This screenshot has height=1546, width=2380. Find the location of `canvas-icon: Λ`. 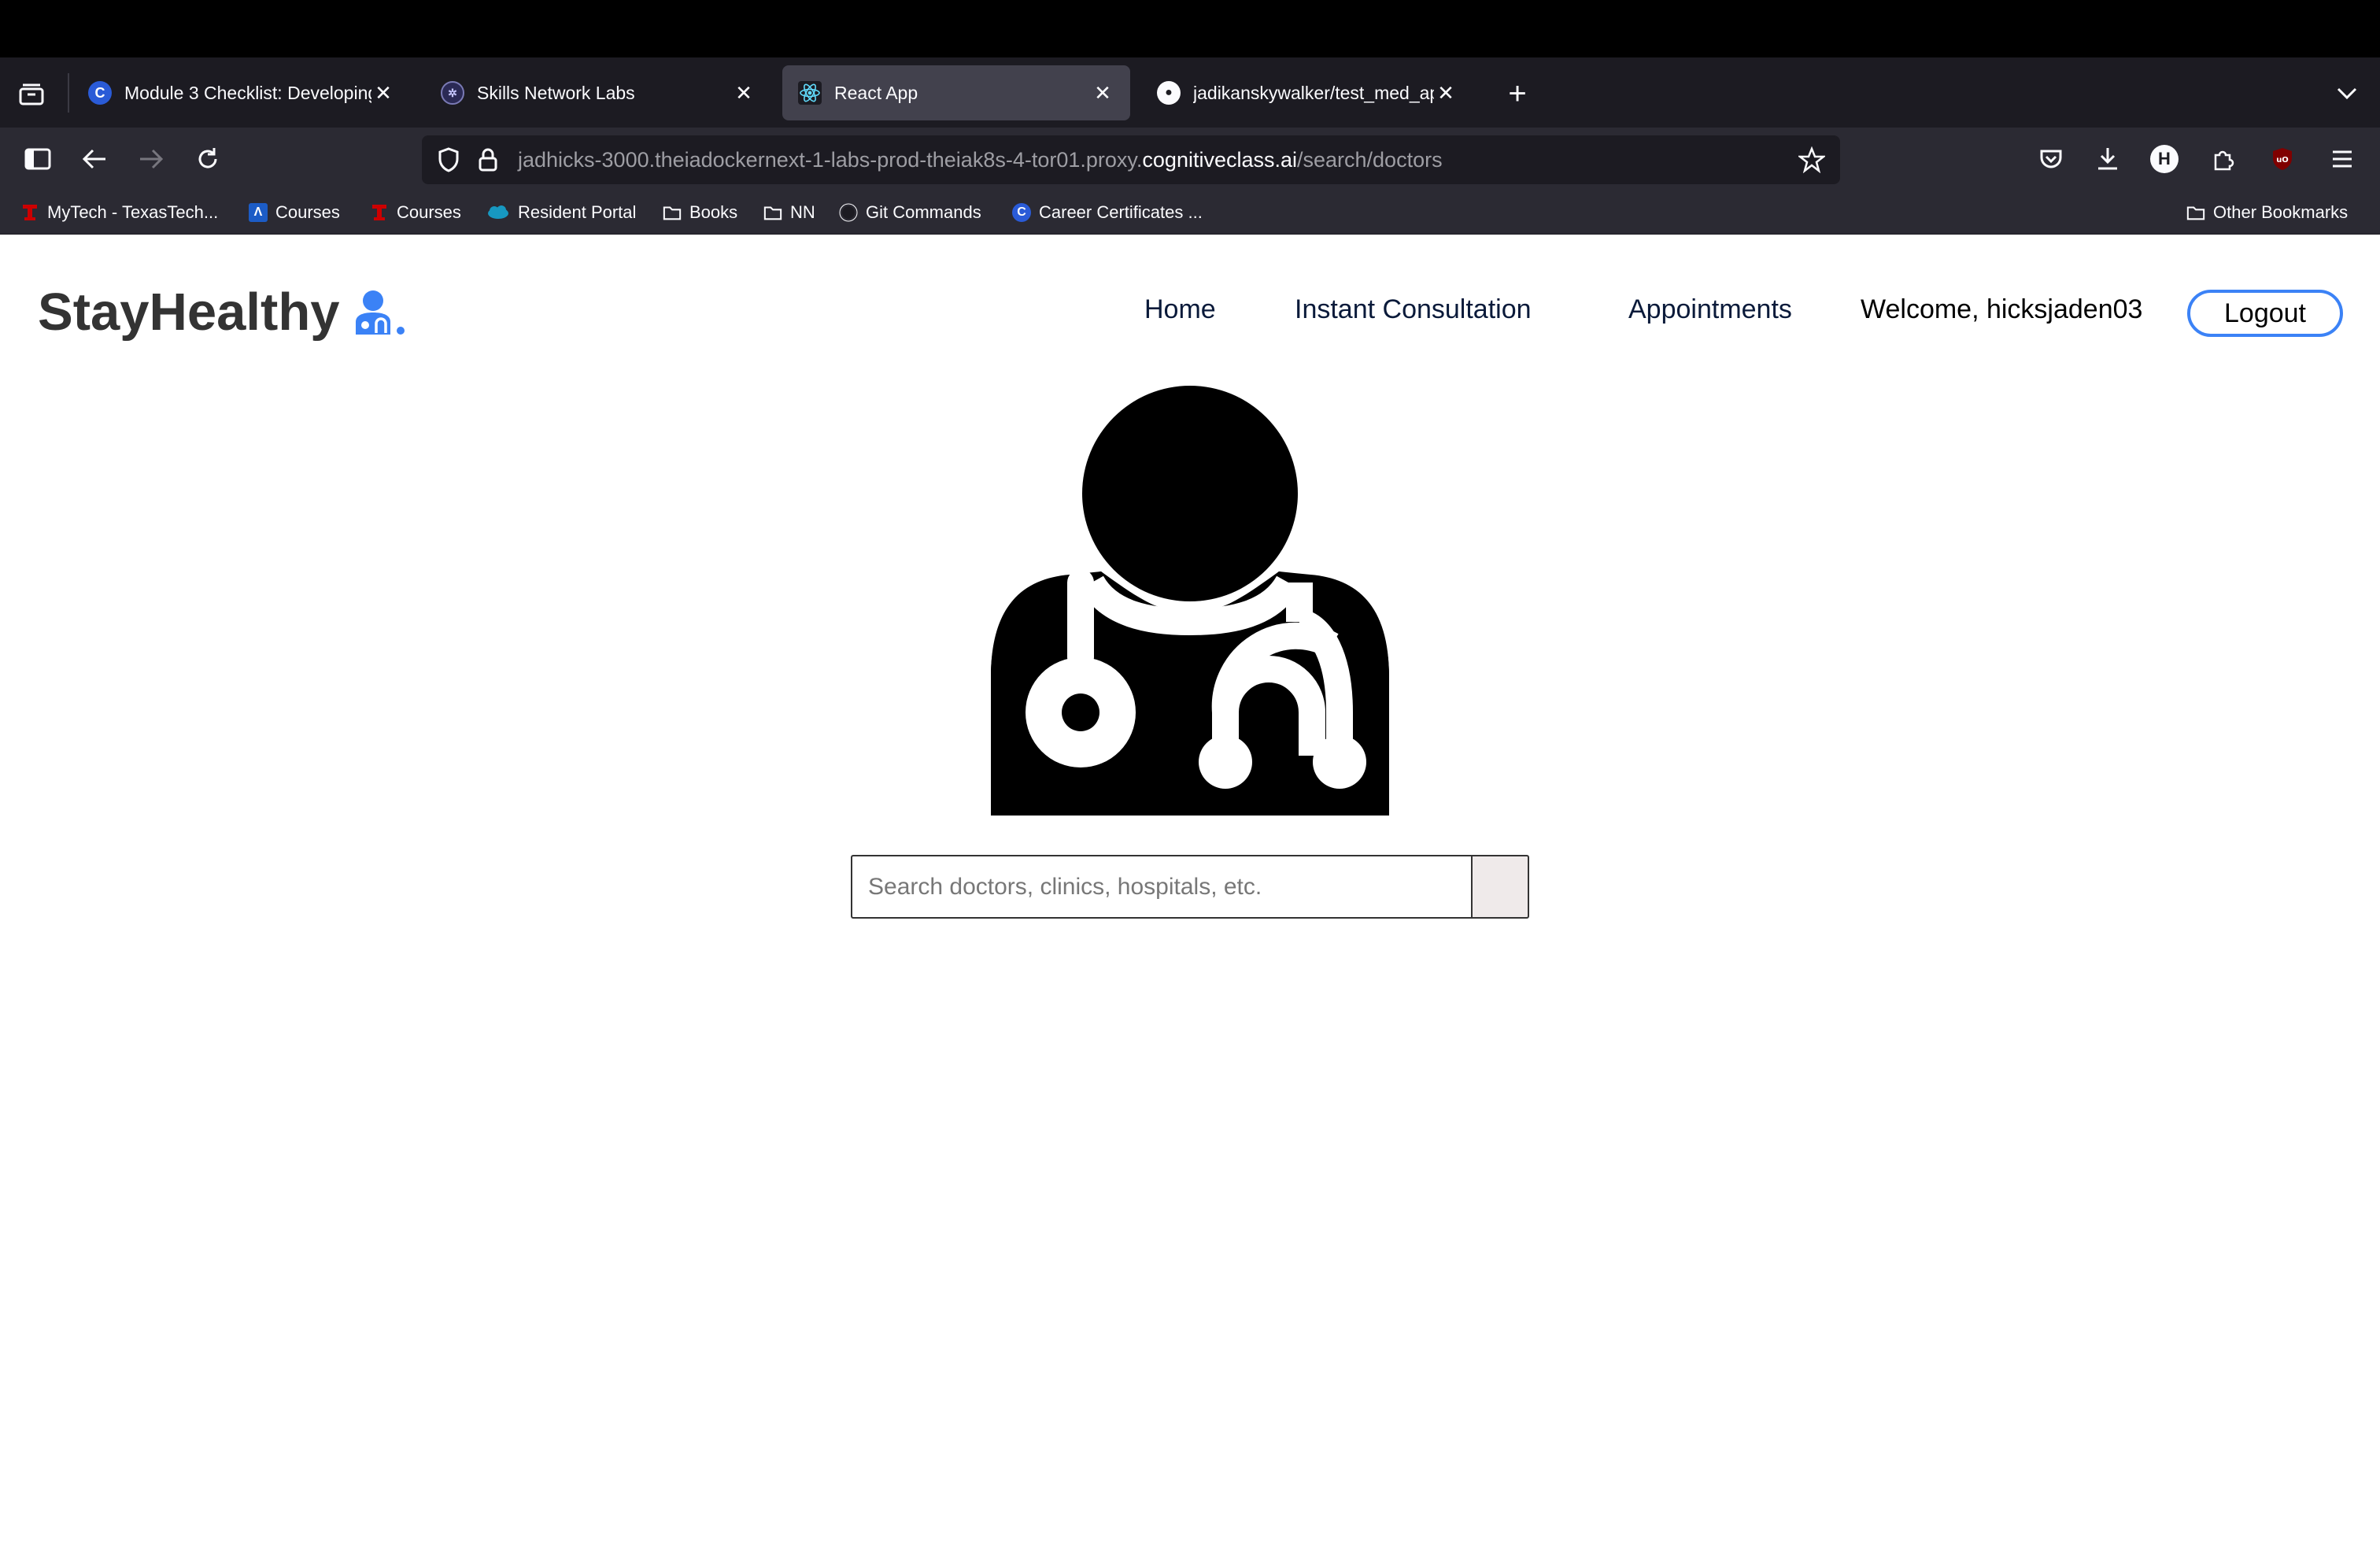

canvas-icon: Λ is located at coordinates (258, 213).